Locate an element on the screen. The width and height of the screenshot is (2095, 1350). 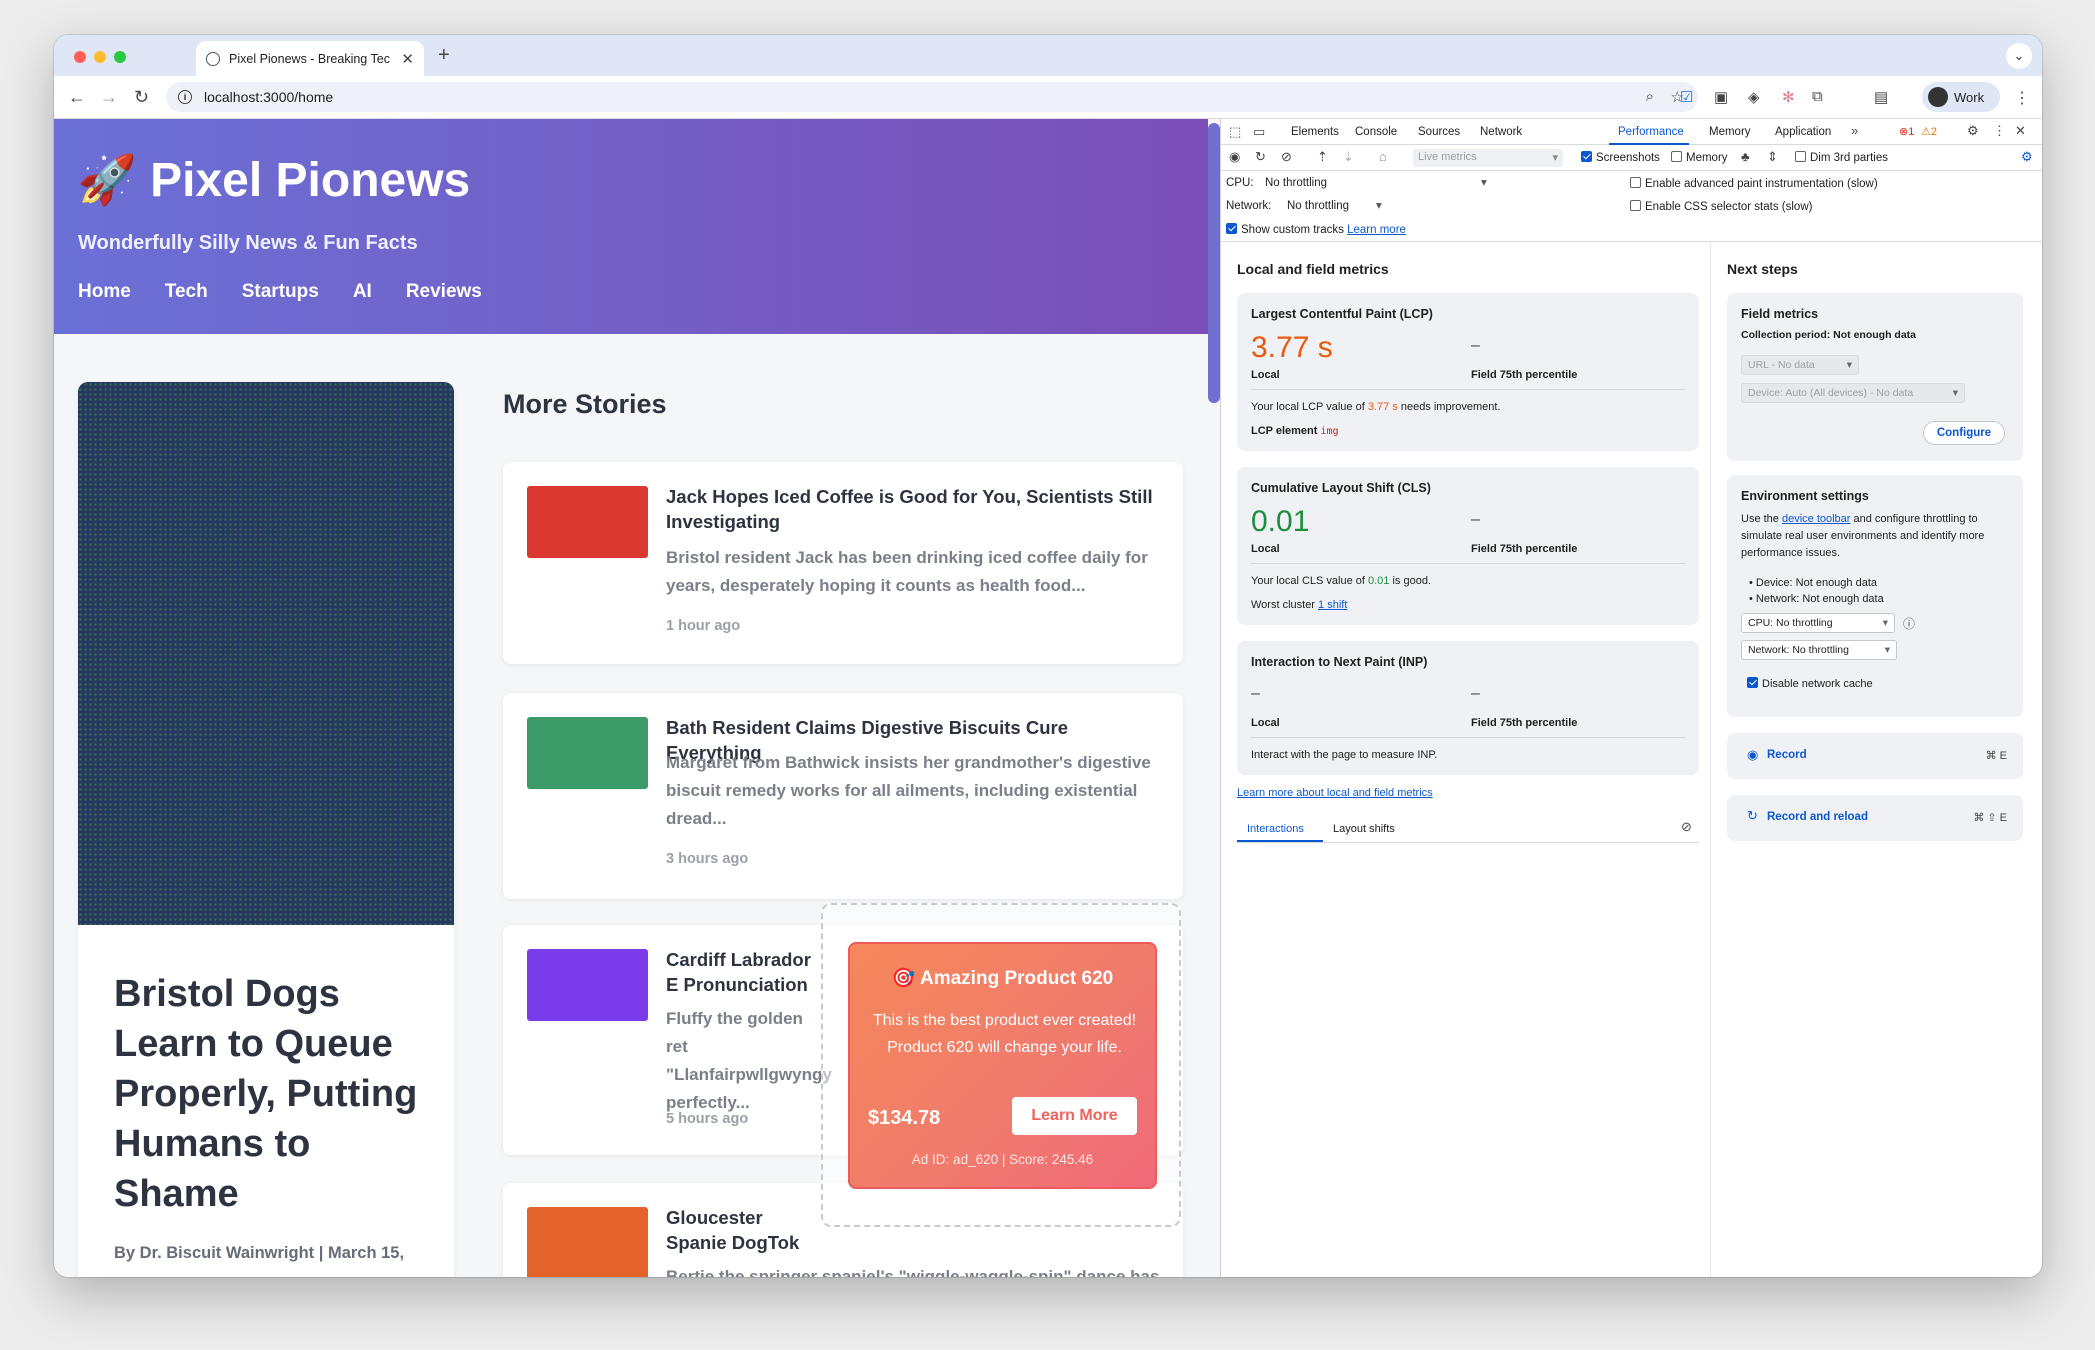
lcp-value: 3.77 s is located at coordinates (1292, 347).